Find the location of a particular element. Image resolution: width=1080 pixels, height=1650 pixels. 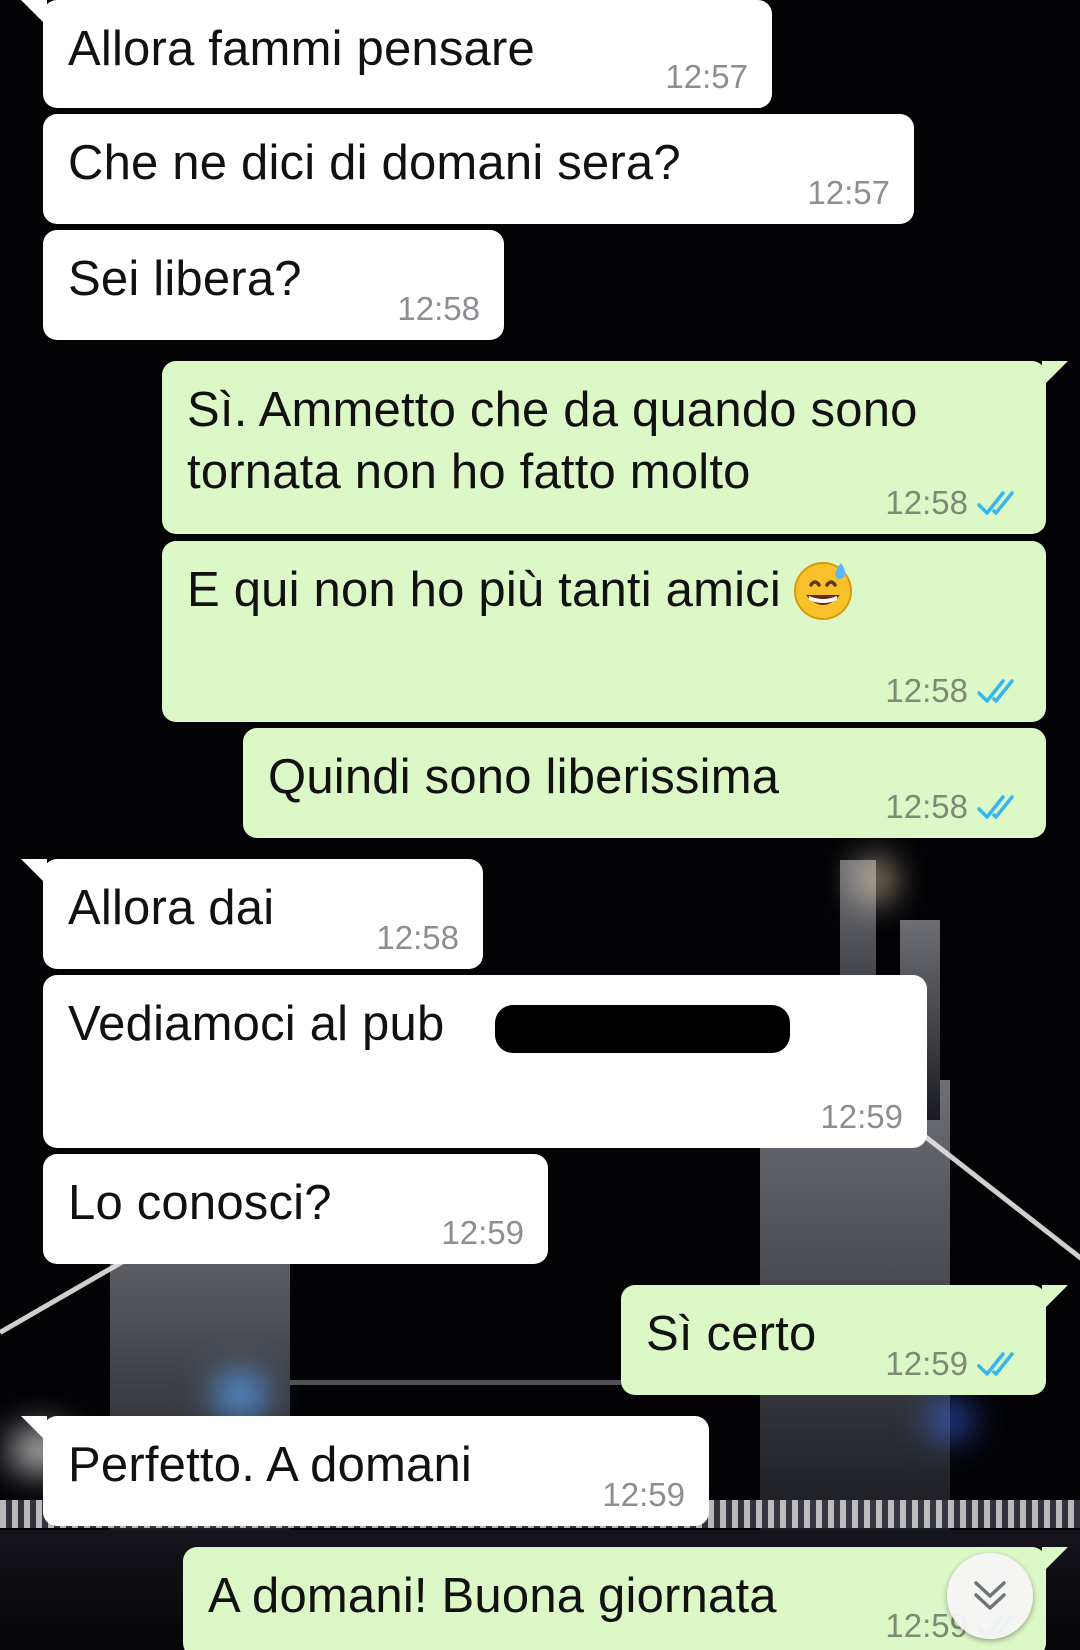

message-incoming: Perfetto. A domani 12:59 is located at coordinates (365, 1471).